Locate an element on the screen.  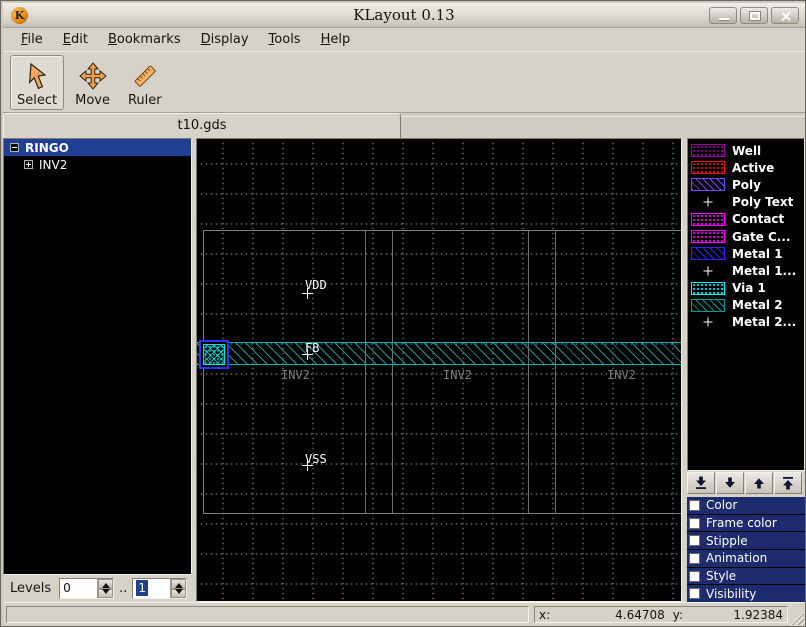
layer-row-metal1: Metal 1 is located at coordinates (746, 253).